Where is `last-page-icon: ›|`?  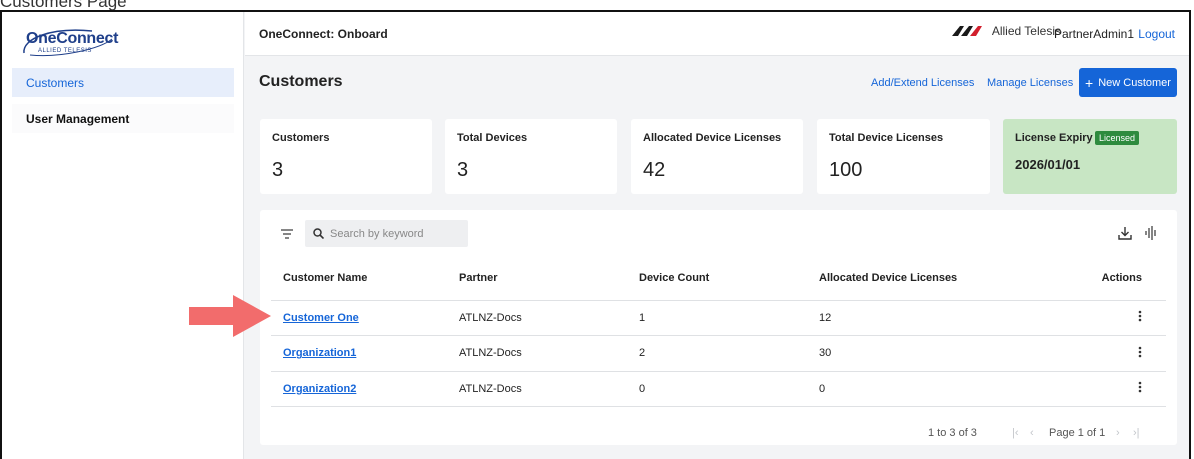
last-page-icon: ›| is located at coordinates (1136, 433).